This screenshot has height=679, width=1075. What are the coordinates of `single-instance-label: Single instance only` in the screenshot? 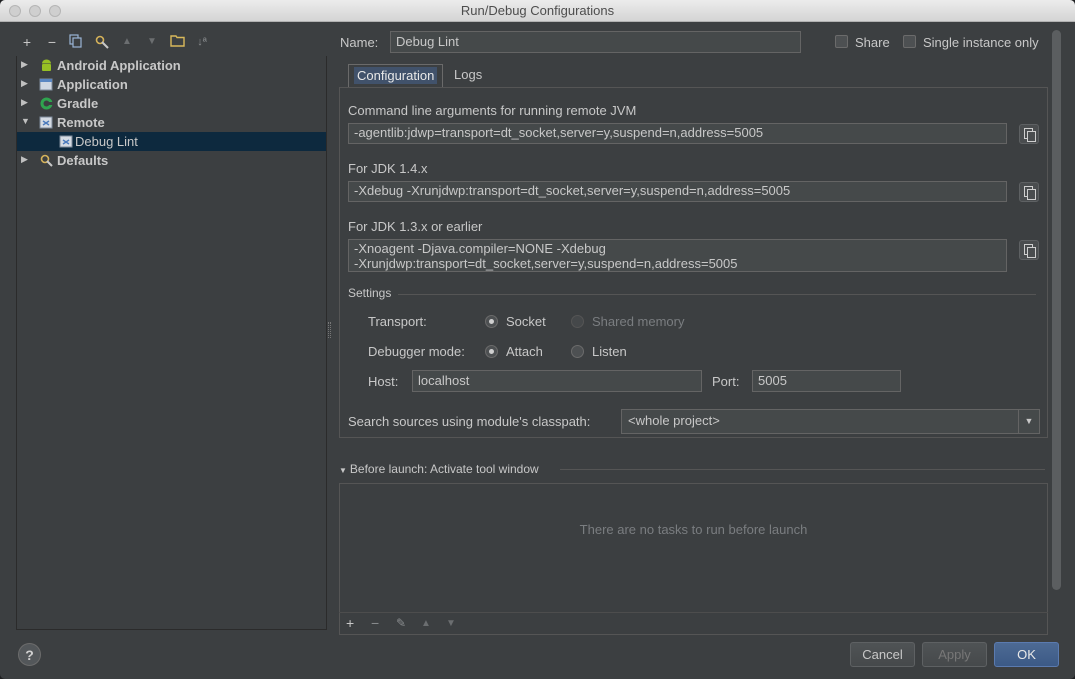 It's located at (981, 42).